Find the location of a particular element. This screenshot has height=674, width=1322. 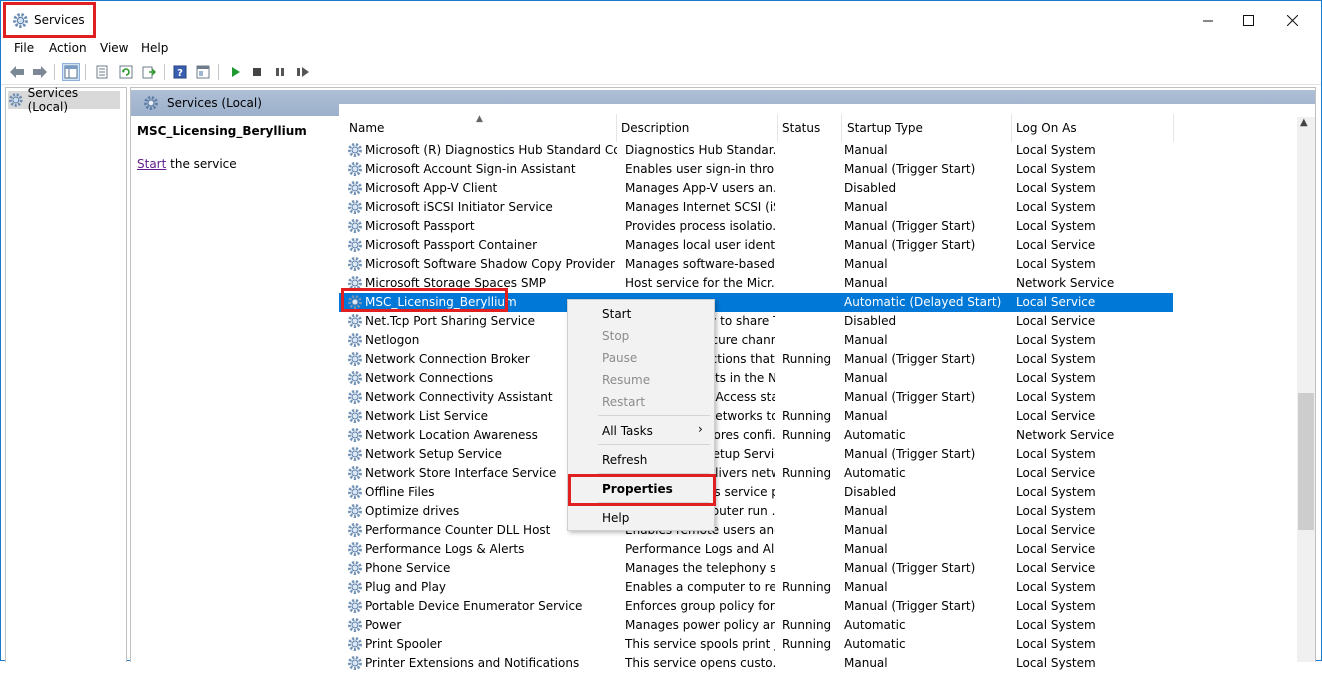

context-menu-help: Help is located at coordinates (615, 518).